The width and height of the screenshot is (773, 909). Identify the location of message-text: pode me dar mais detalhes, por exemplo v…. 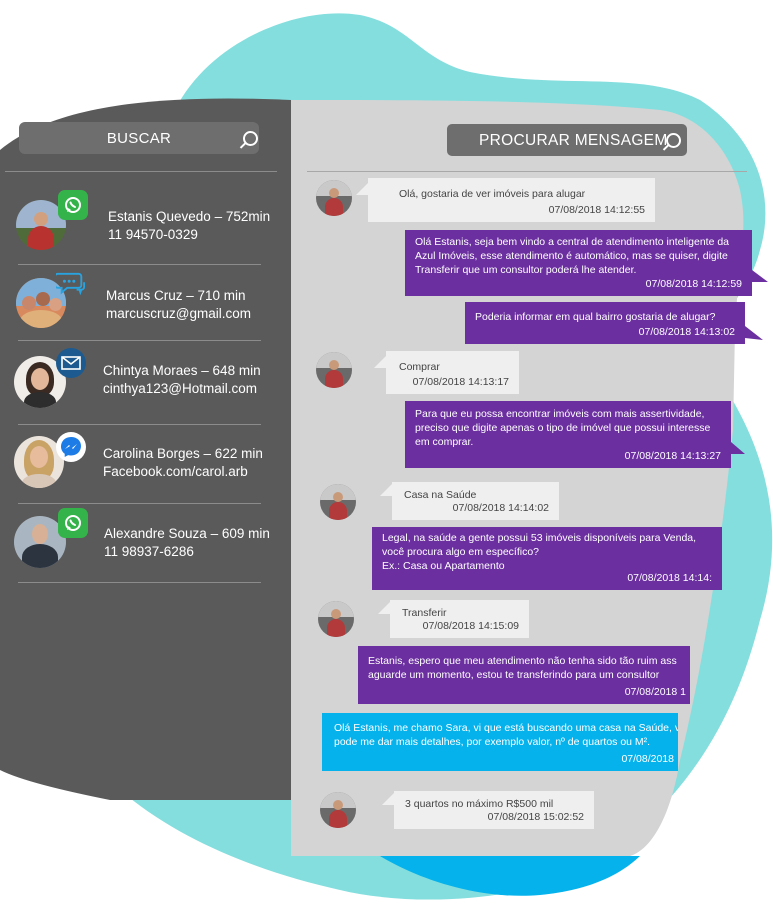
(492, 742).